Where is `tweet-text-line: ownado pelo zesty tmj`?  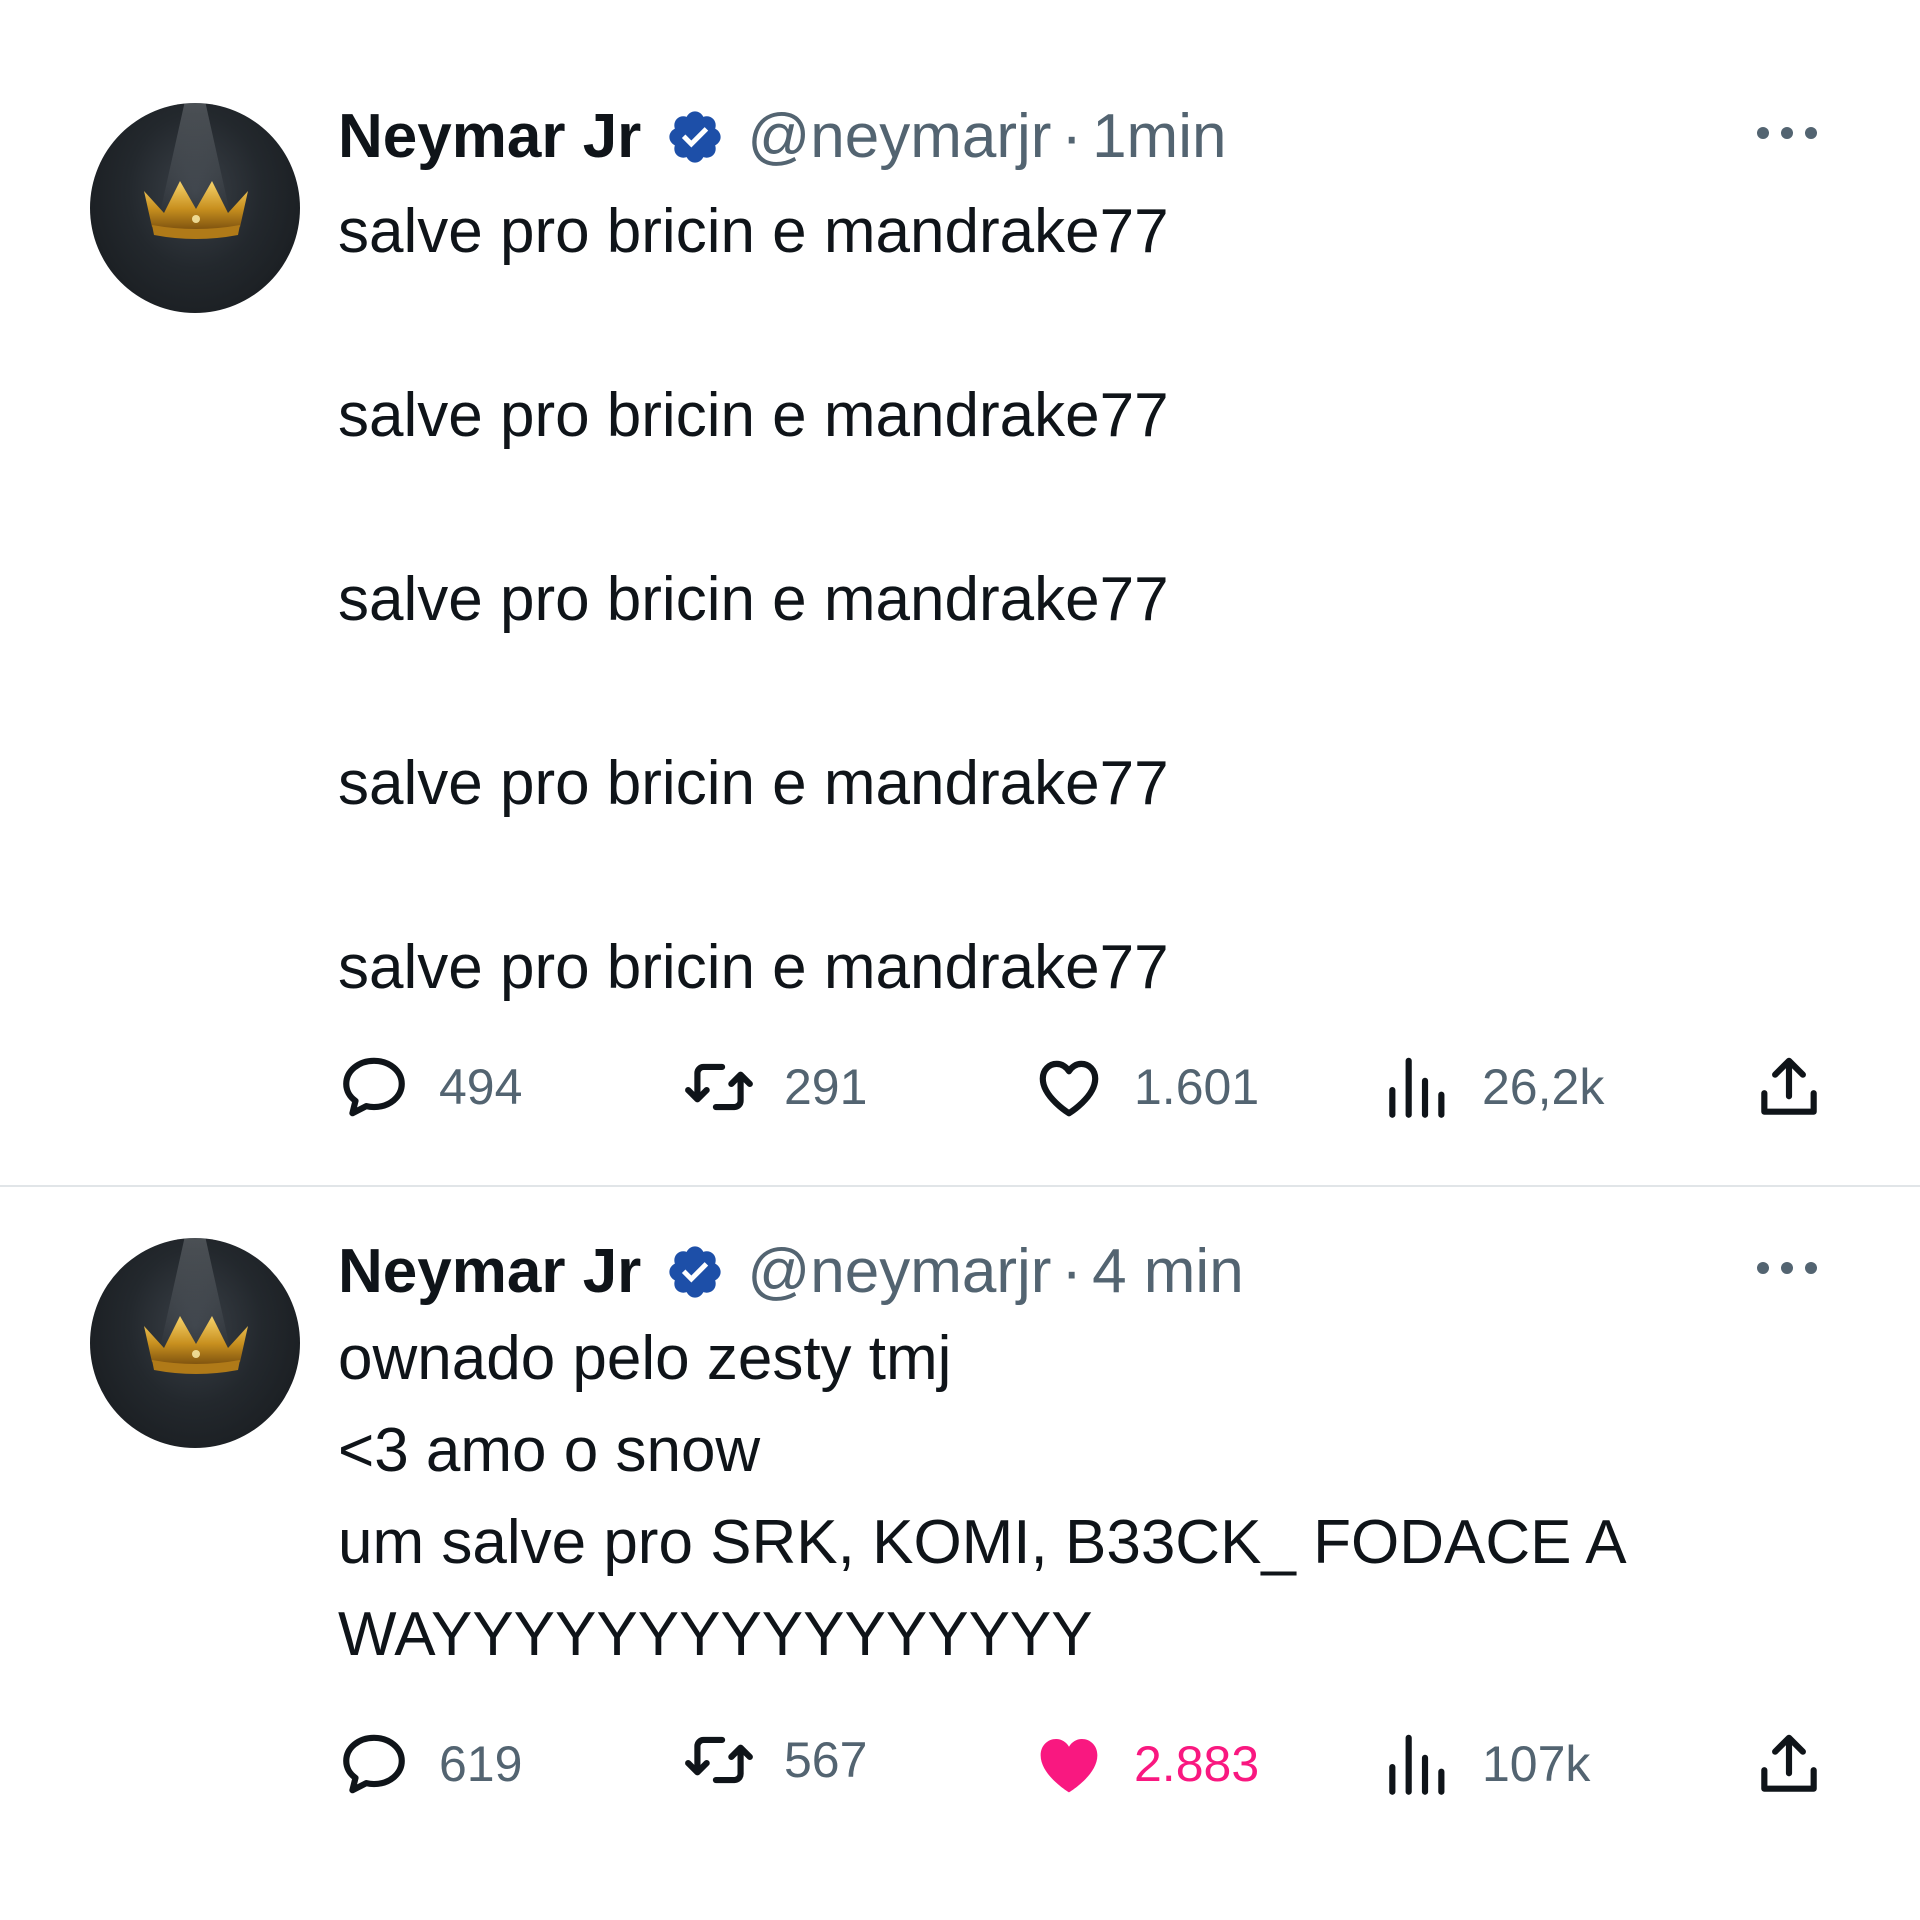
tweet-text-line: ownado pelo zesty tmj is located at coordinates (645, 1358).